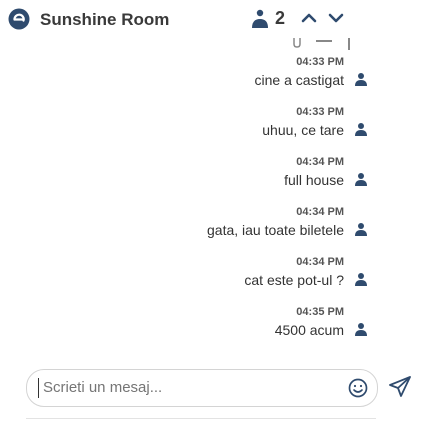 Image resolution: width=448 pixels, height=431 pixels. I want to click on send-icon, so click(400, 387).